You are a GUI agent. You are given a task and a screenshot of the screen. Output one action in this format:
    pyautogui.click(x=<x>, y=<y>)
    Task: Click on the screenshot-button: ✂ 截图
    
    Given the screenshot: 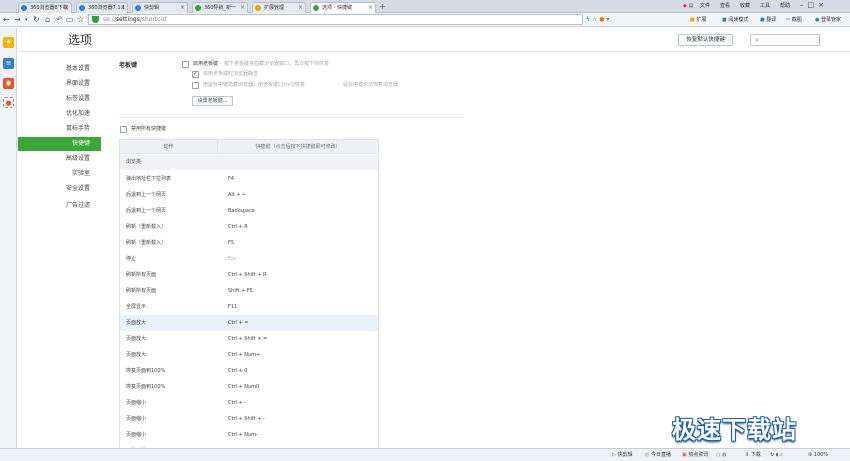 What is the action you would take?
    pyautogui.click(x=794, y=20)
    